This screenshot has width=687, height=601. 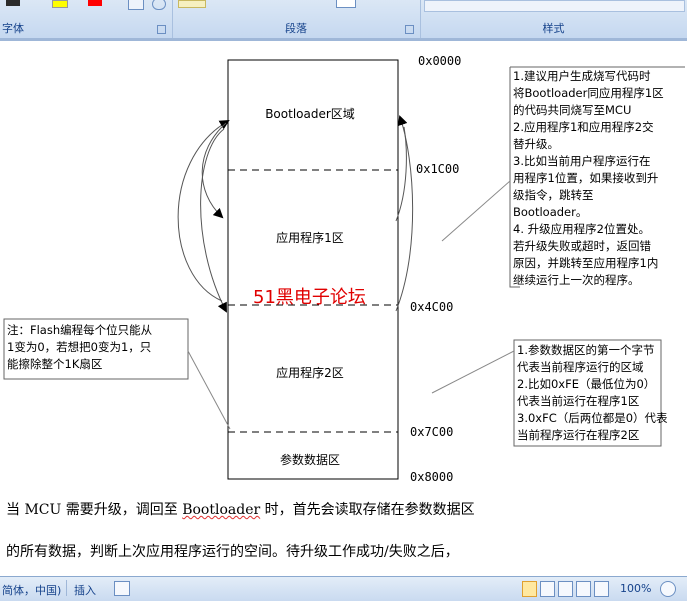 What do you see at coordinates (431, 307) in the screenshot?
I see `address-0x4c00: 0x4C00` at bounding box center [431, 307].